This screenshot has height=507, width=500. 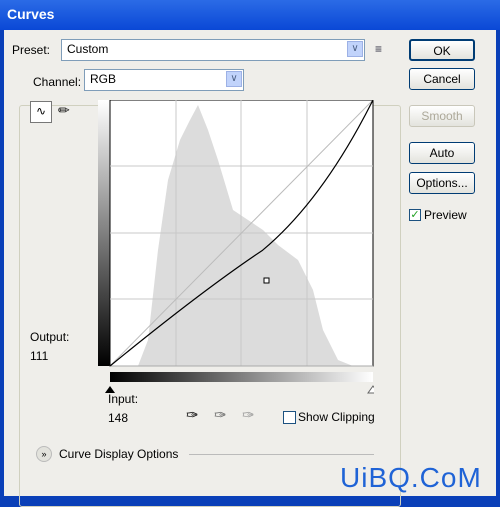 I want to click on ok-button: OK, so click(x=442, y=50).